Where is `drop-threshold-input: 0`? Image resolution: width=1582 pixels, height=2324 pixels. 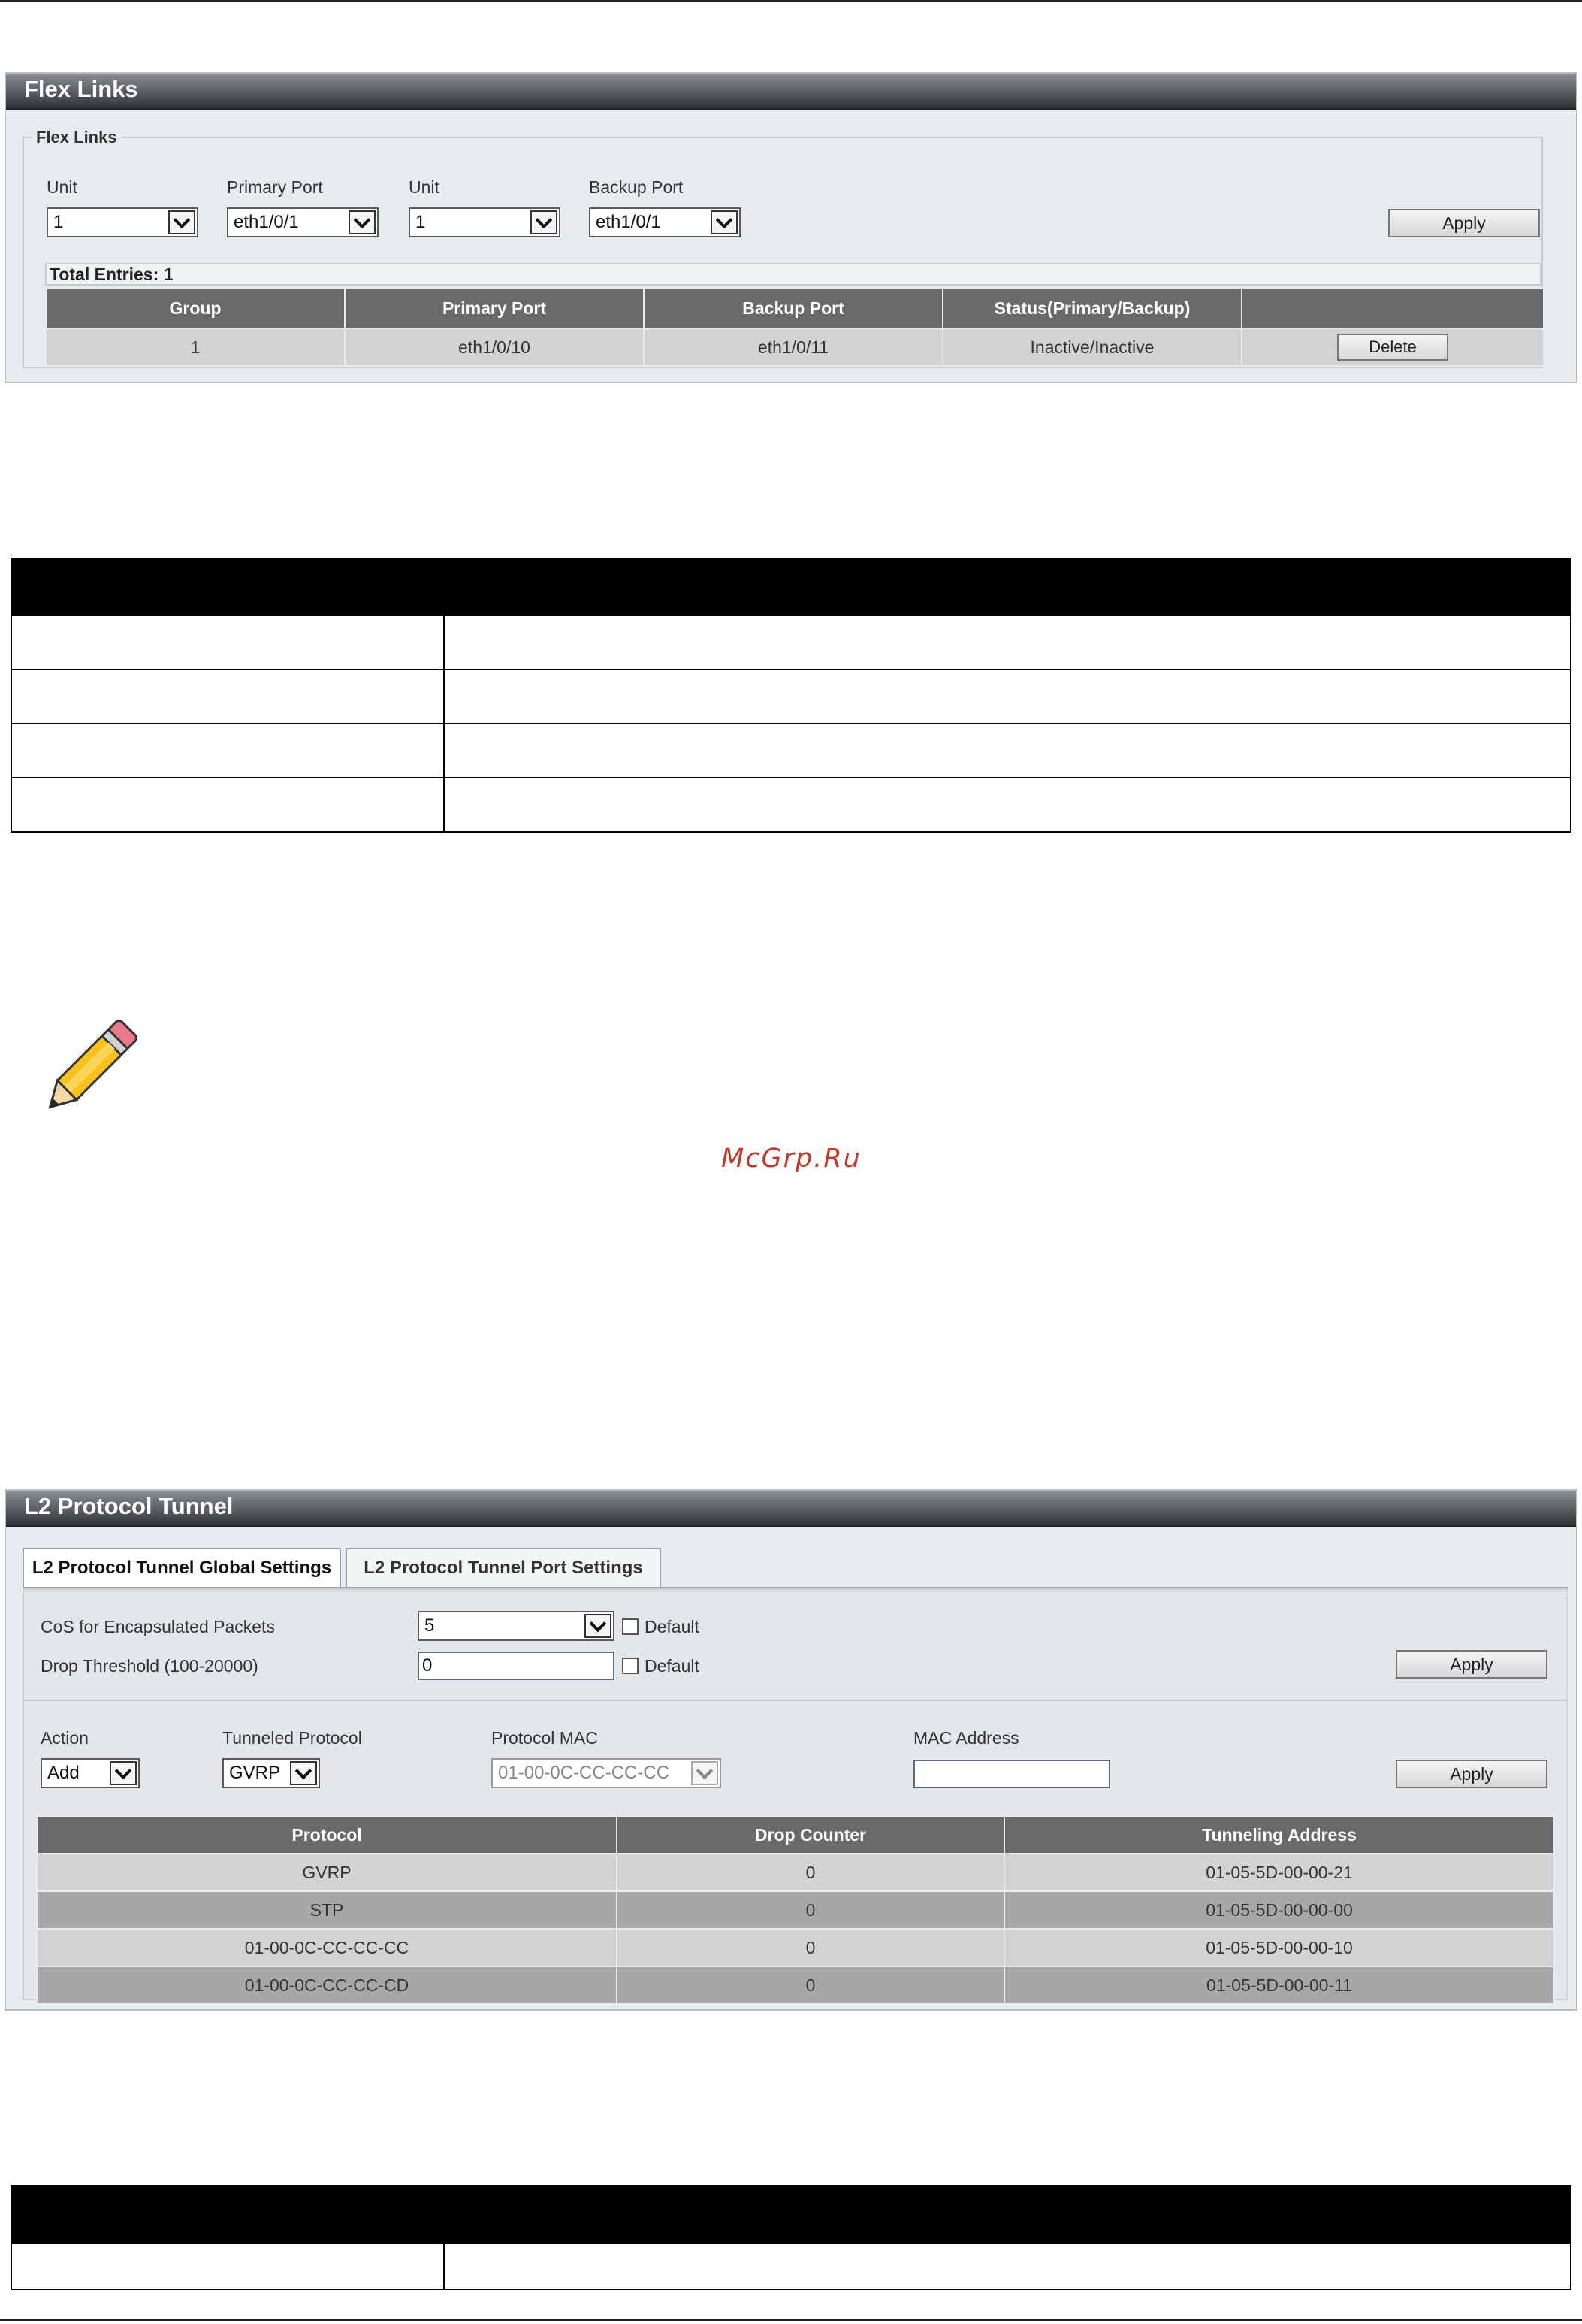
drop-threshold-input: 0 is located at coordinates (516, 1666).